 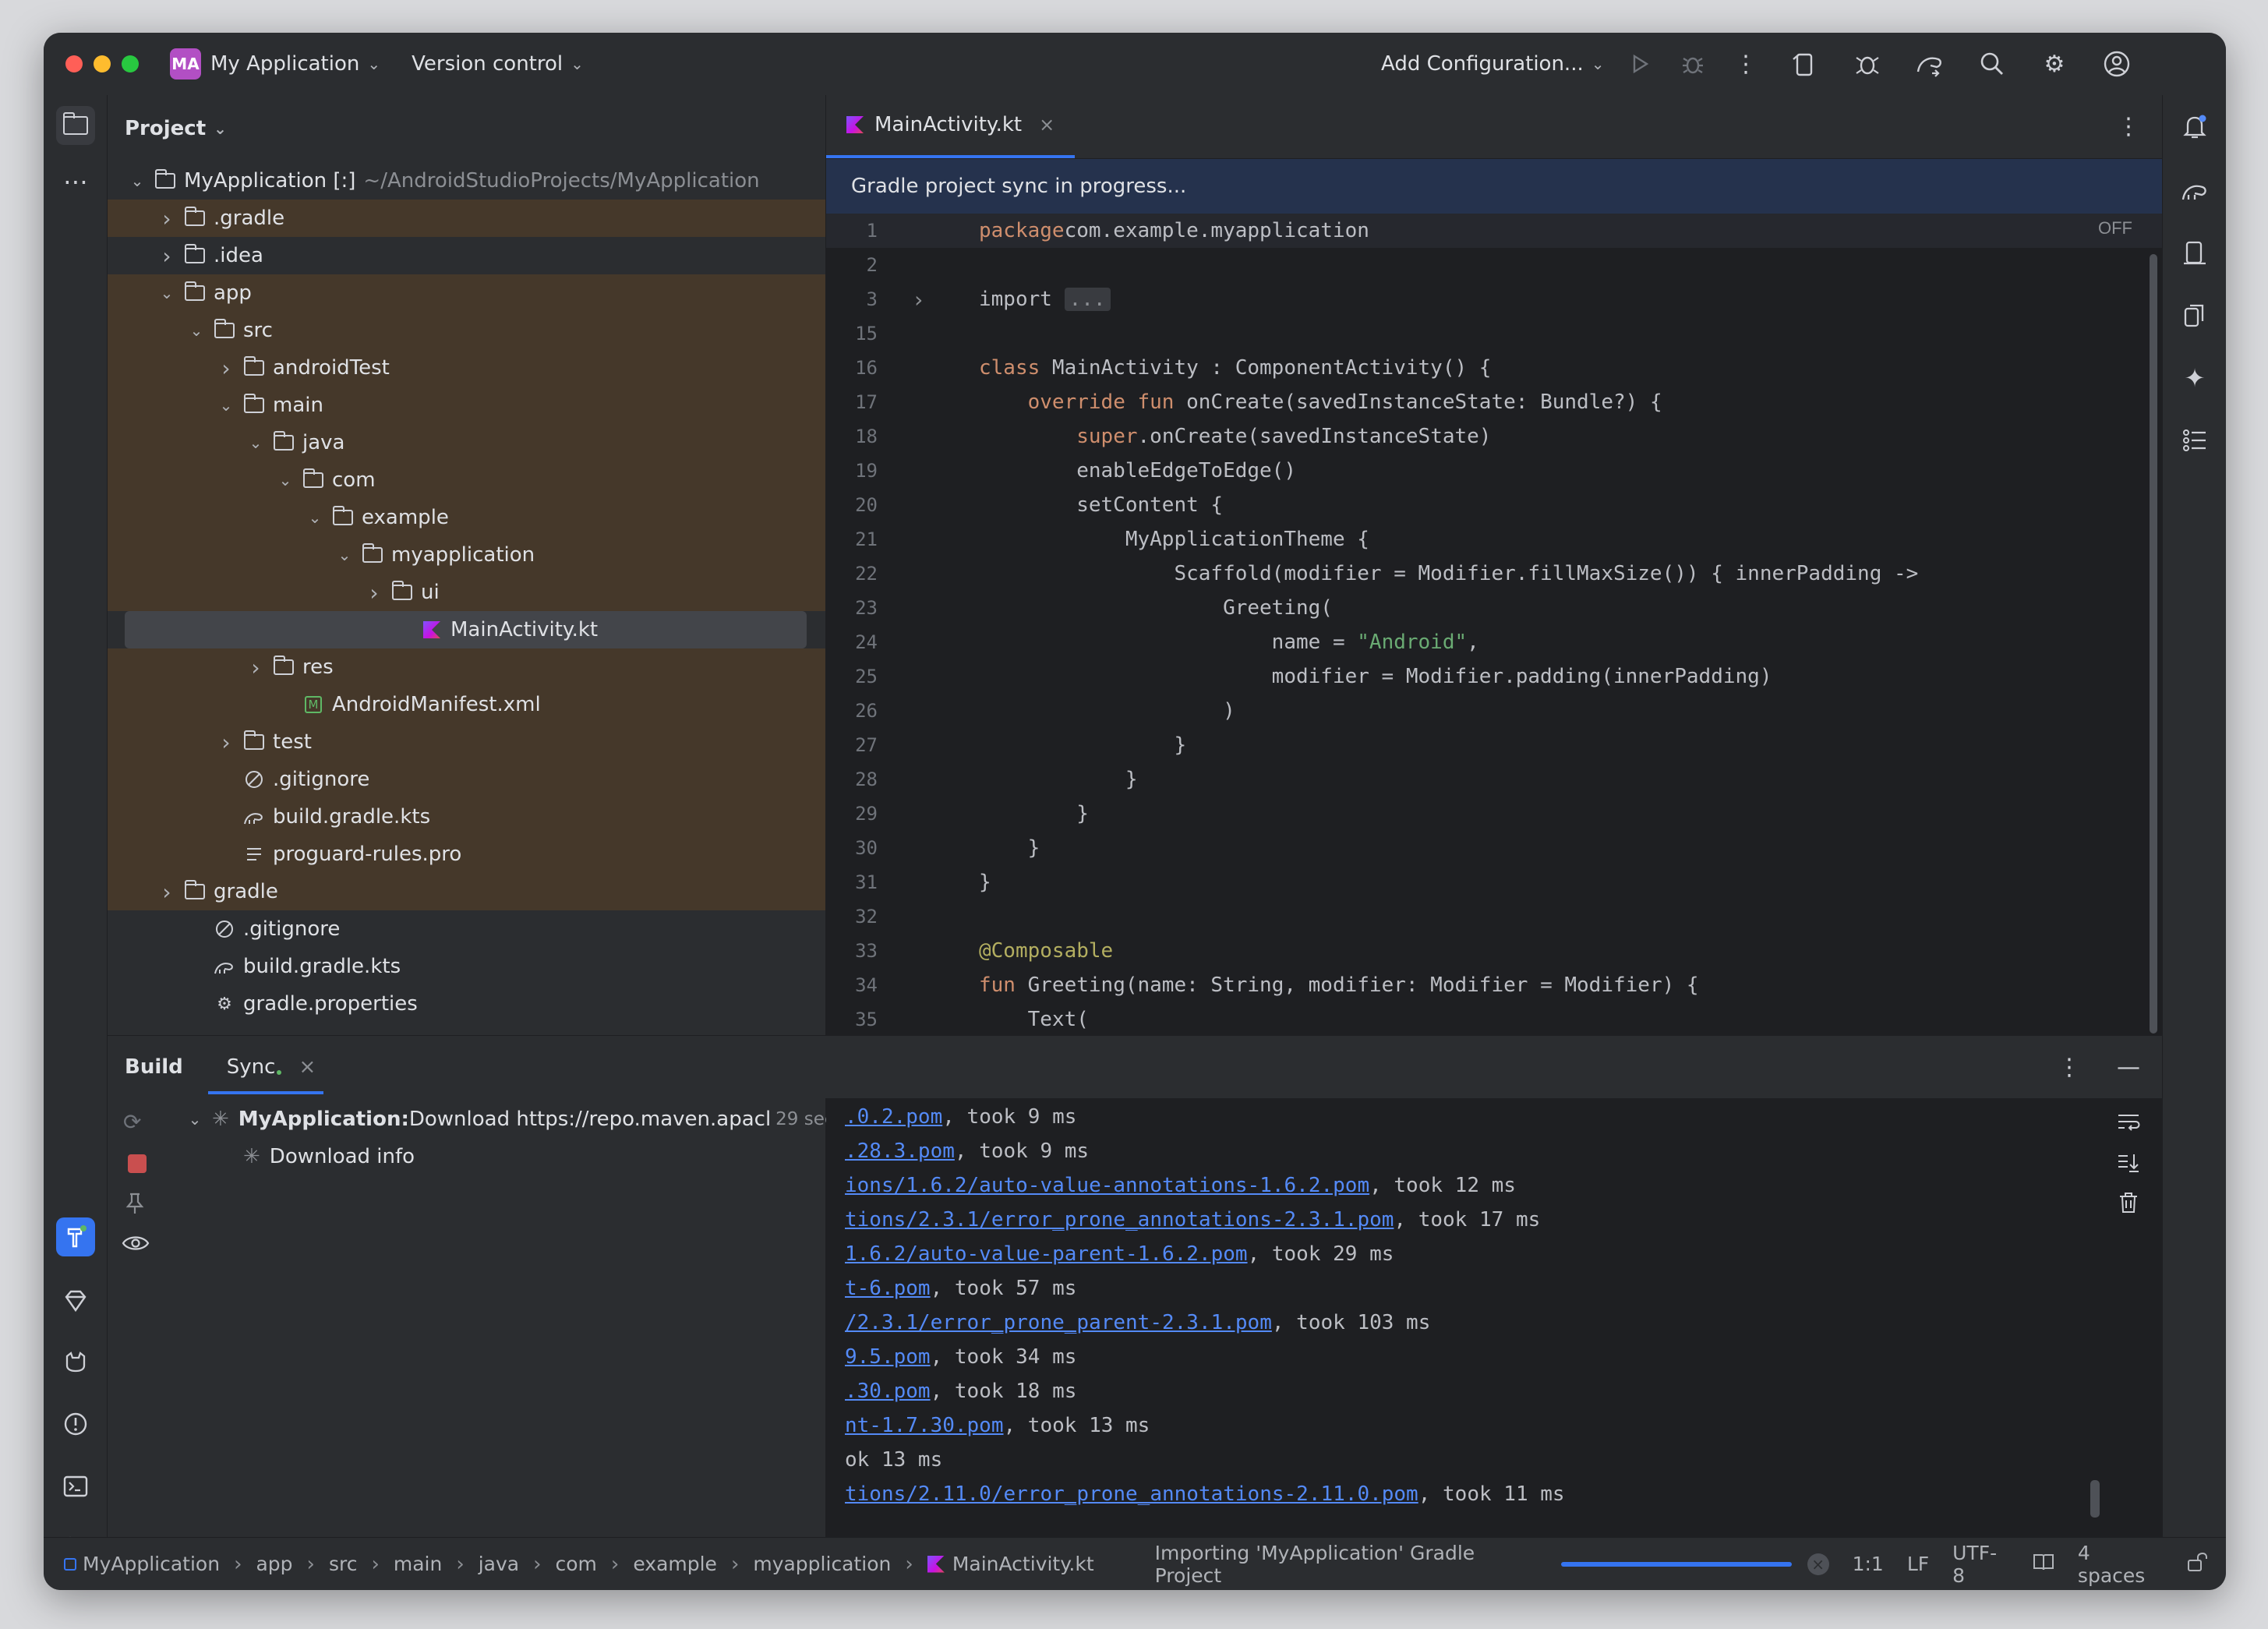 What do you see at coordinates (274, 1564) in the screenshot?
I see `breadcrumb-item: app` at bounding box center [274, 1564].